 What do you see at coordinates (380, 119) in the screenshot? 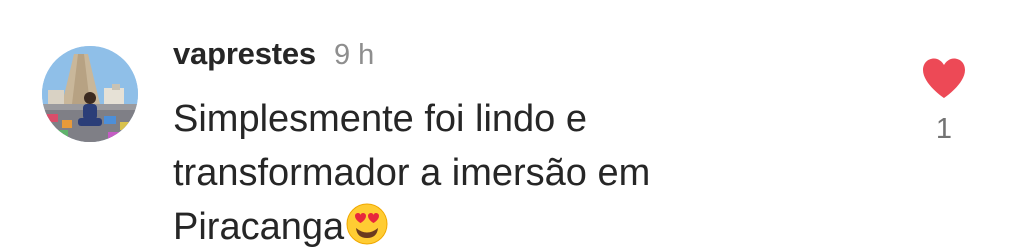
I see `comment-line-1: Simplesmente foi lindo e` at bounding box center [380, 119].